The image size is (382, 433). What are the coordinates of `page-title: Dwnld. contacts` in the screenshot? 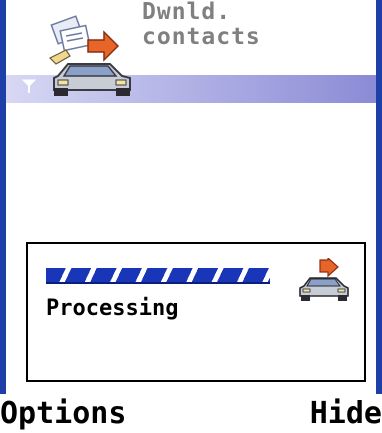 It's located at (252, 25).